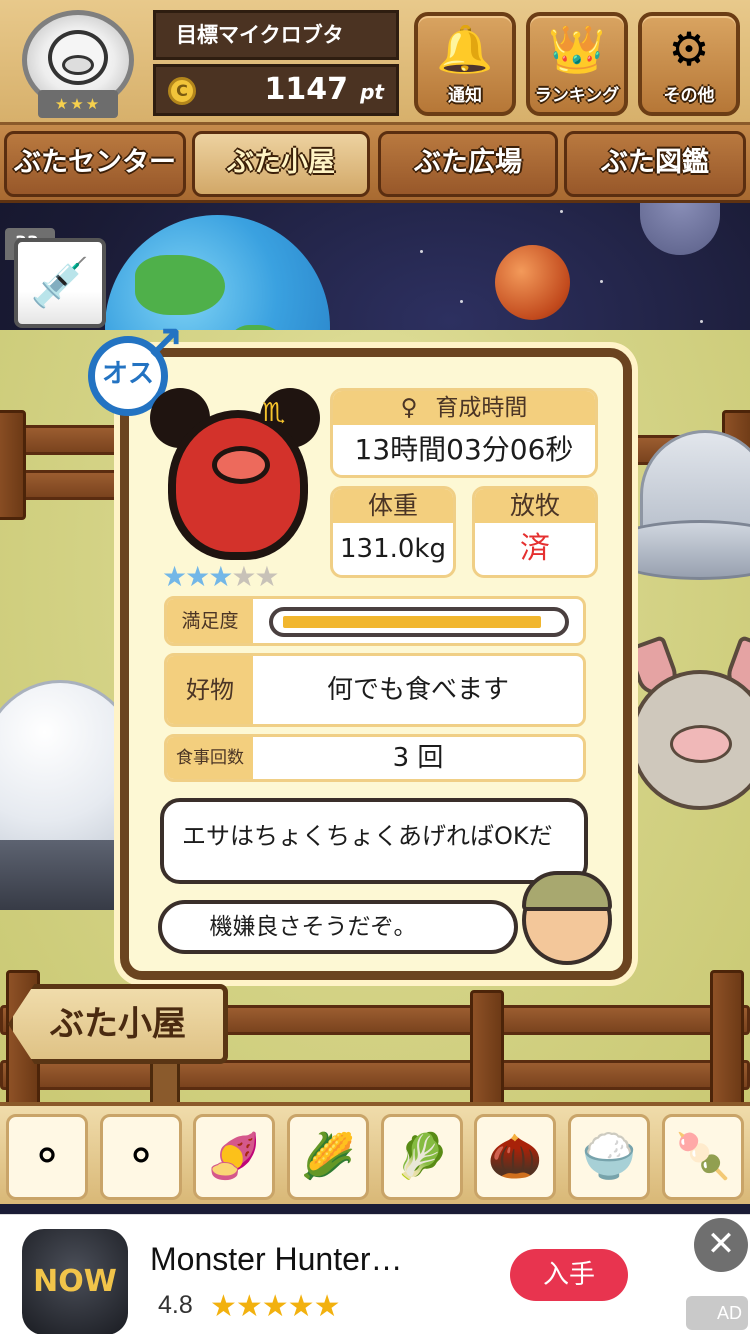 The height and width of the screenshot is (1334, 750). Describe the element at coordinates (418, 758) in the screenshot. I see `meal-count-value: 3 回` at that location.